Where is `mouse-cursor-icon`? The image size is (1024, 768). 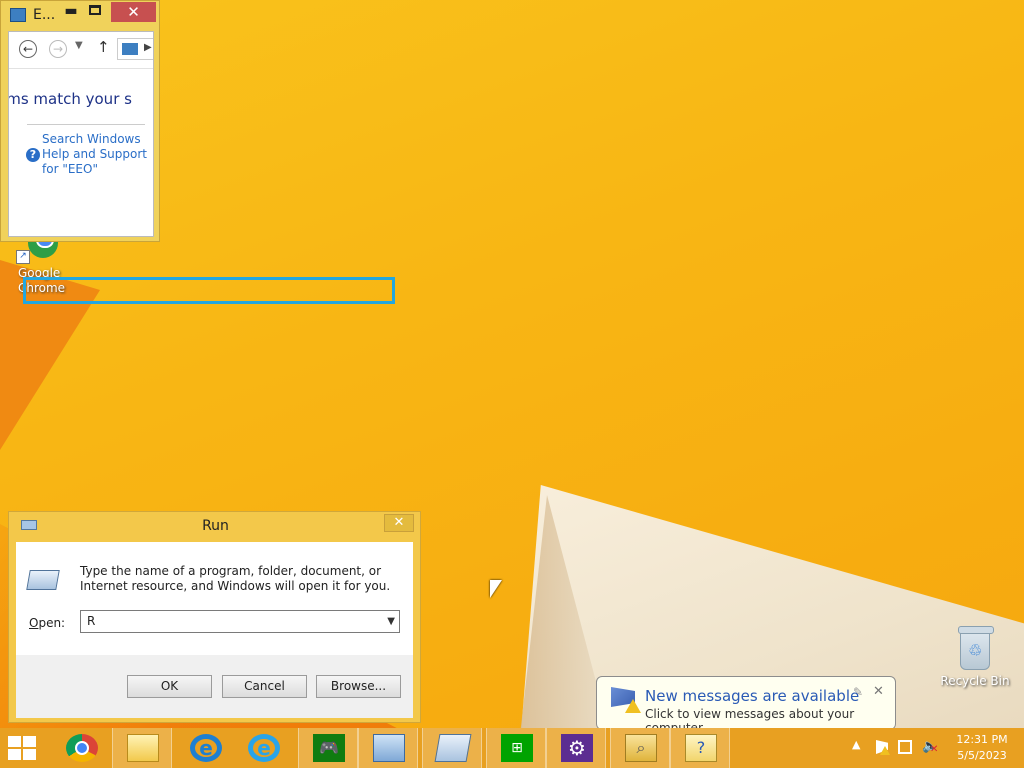
mouse-cursor-icon is located at coordinates (496, 589).